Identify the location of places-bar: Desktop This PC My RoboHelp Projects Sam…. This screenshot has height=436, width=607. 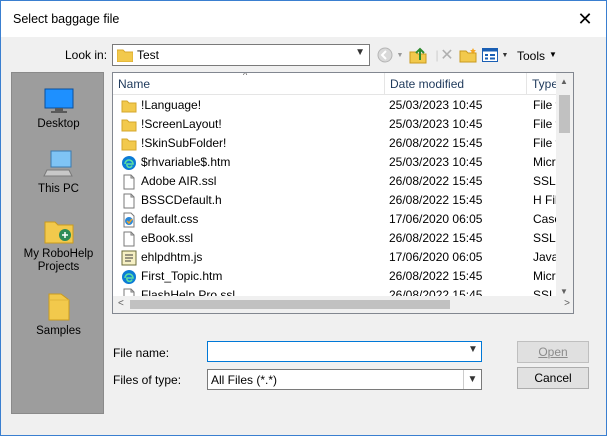
(57, 243).